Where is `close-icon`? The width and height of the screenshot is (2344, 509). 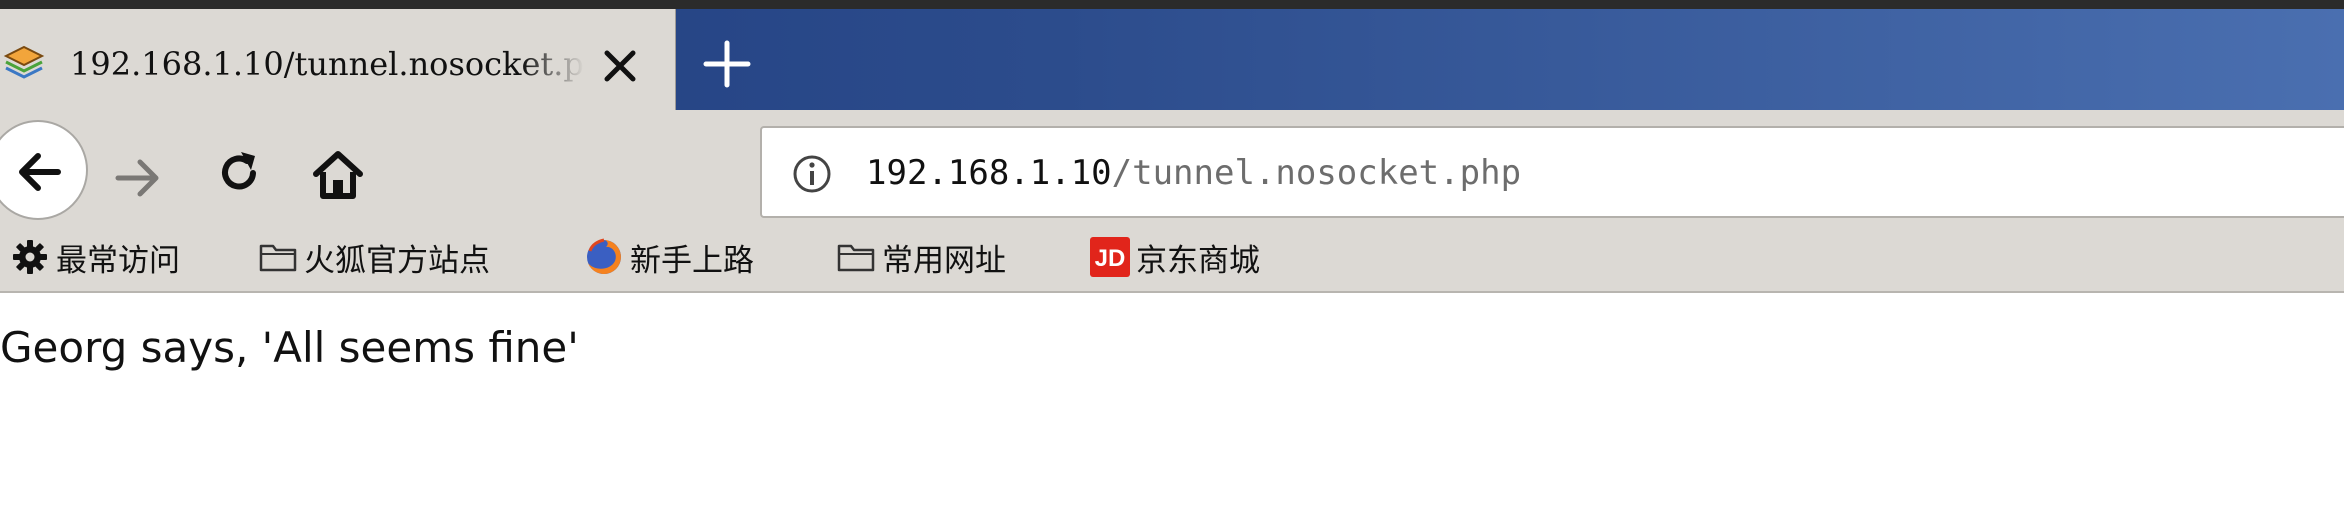 close-icon is located at coordinates (620, 66).